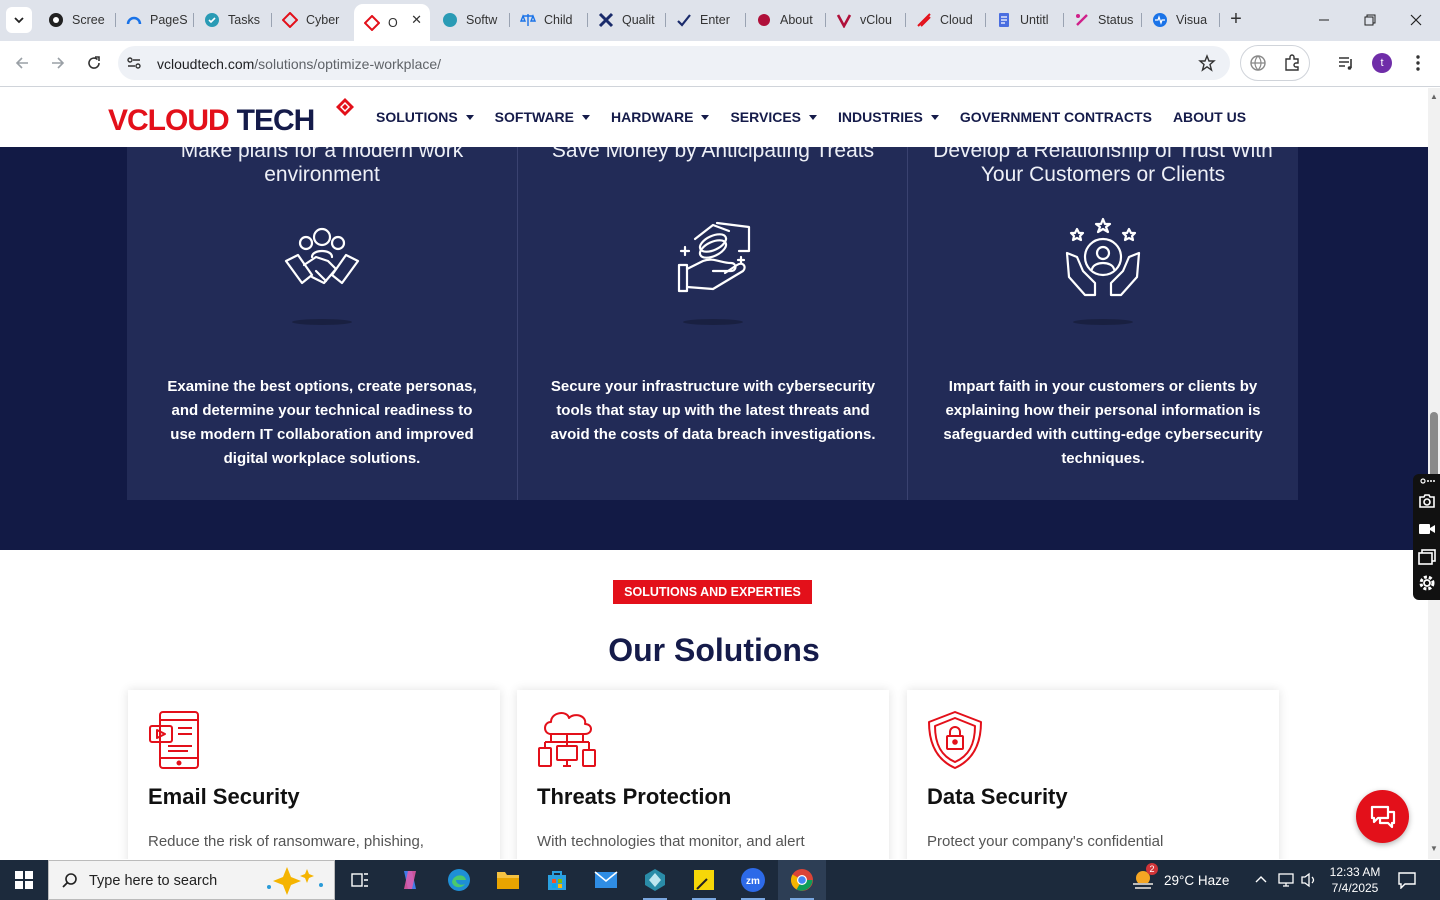 The image size is (1440, 900). What do you see at coordinates (549, 20) in the screenshot?
I see `browser-tab: Child` at bounding box center [549, 20].